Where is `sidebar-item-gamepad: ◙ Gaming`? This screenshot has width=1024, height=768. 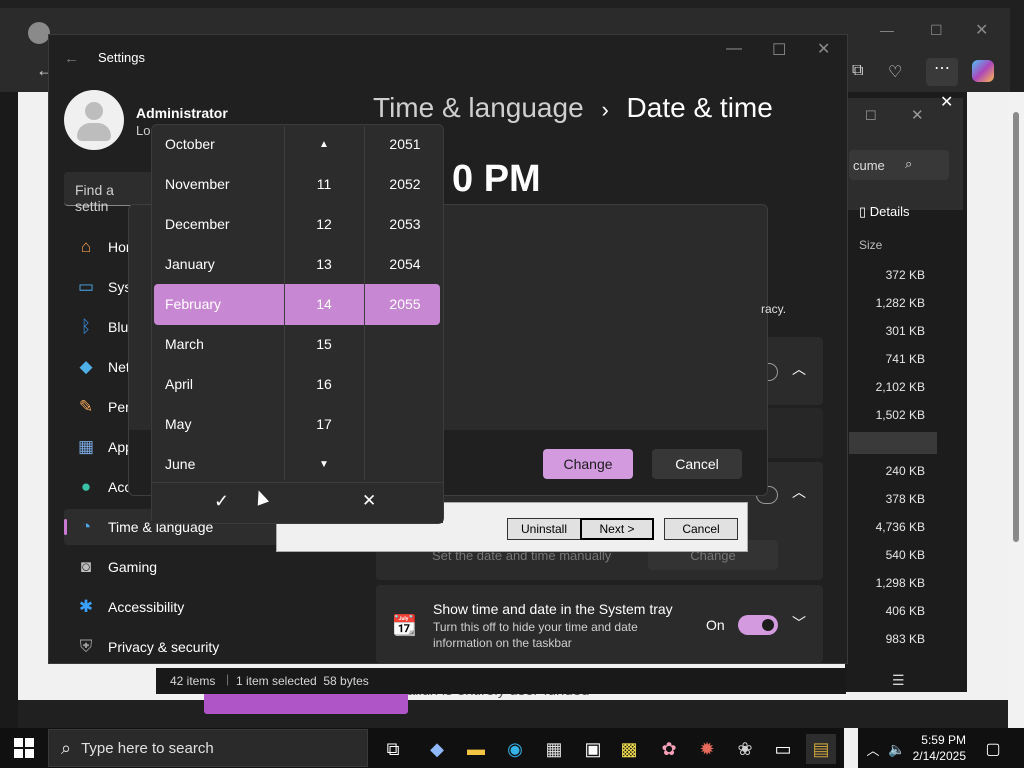
sidebar-item-gamepad: ◙ Gaming is located at coordinates (214, 567).